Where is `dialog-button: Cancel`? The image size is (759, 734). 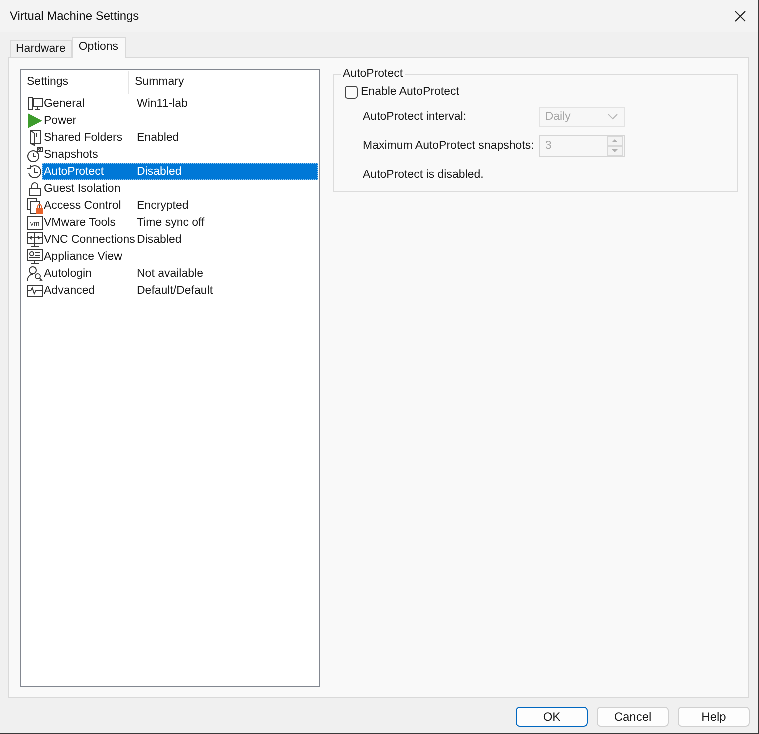
dialog-button: Cancel is located at coordinates (633, 717).